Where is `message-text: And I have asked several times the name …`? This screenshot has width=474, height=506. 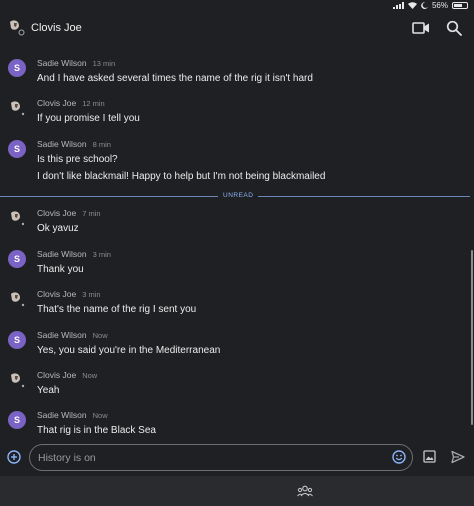
message-text: And I have asked several times the name … is located at coordinates (175, 78).